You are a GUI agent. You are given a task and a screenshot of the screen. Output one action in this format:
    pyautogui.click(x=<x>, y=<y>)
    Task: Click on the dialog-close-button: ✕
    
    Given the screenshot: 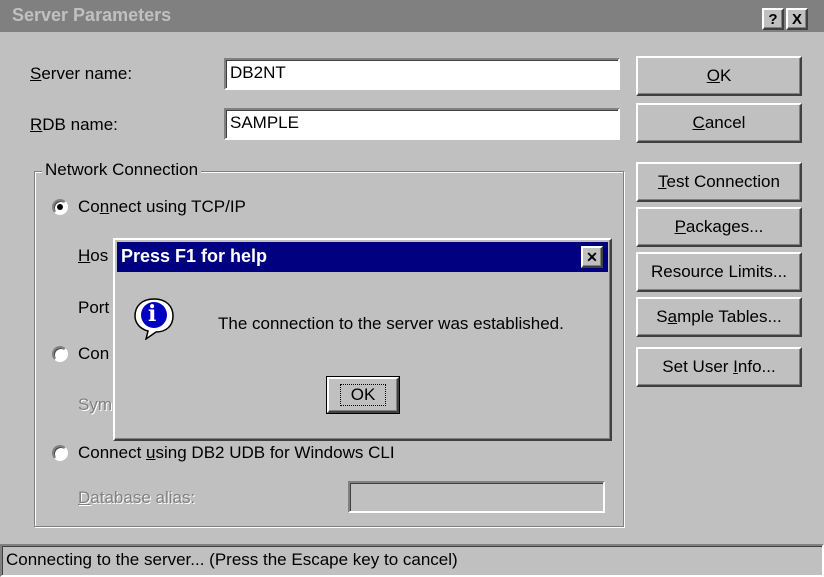 What is the action you would take?
    pyautogui.click(x=592, y=257)
    